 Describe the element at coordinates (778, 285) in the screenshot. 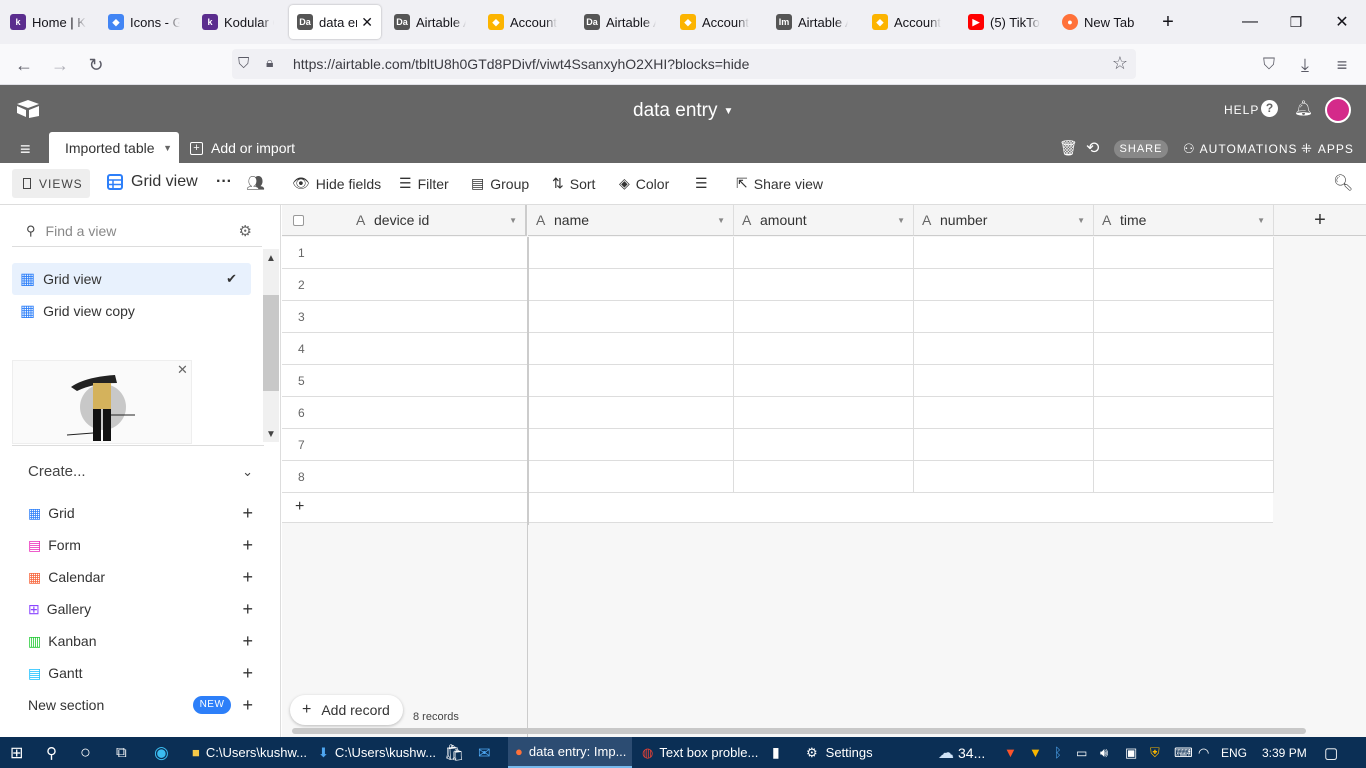

I see `table-row: 2` at that location.